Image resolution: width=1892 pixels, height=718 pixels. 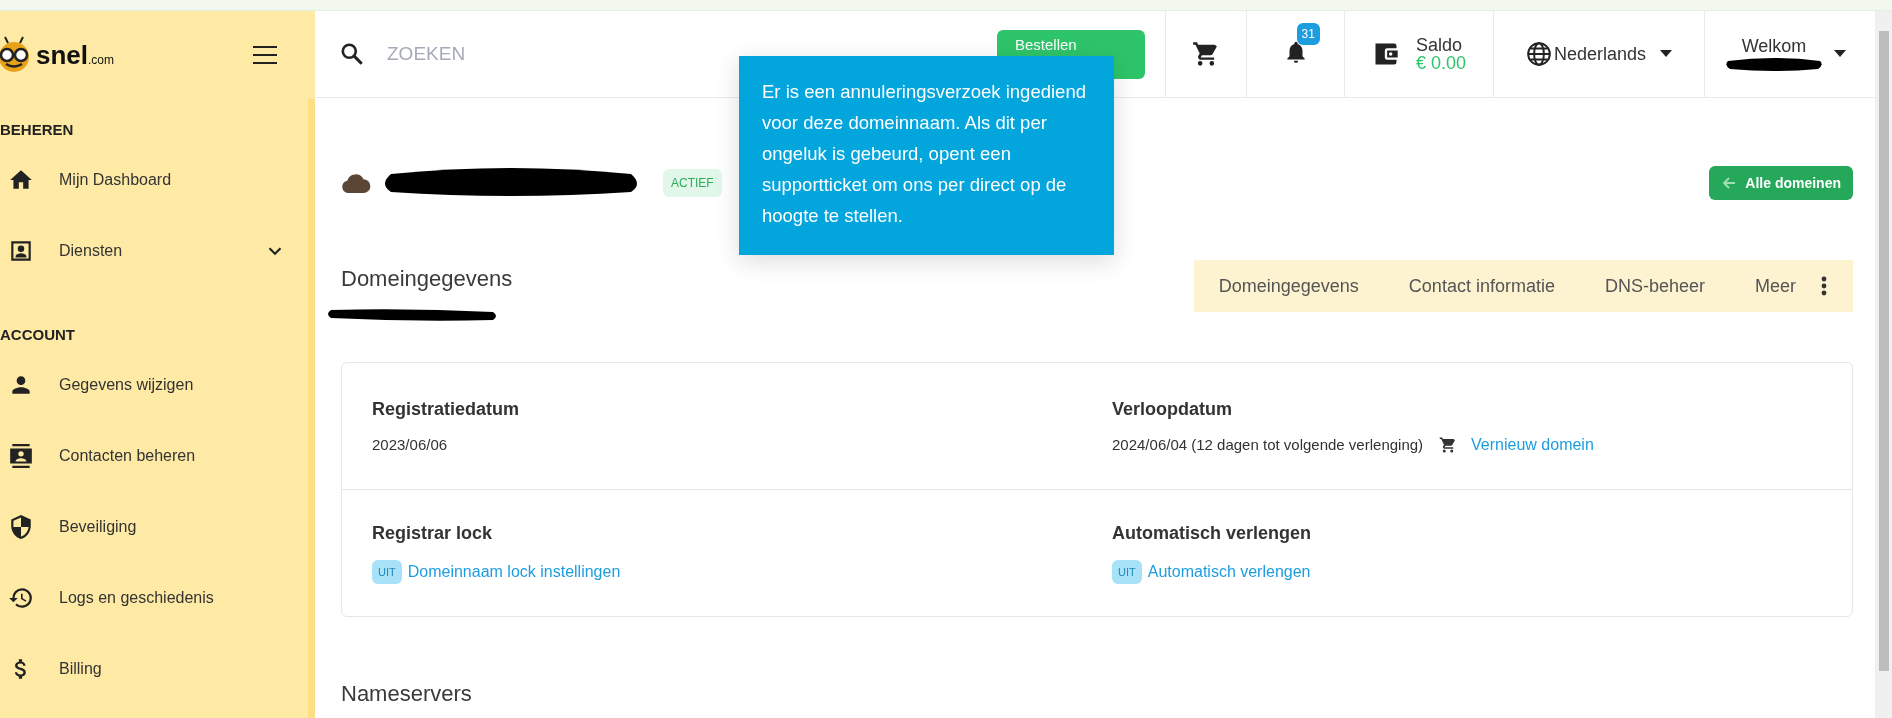 What do you see at coordinates (1729, 183) in the screenshot?
I see `arrow-left-icon` at bounding box center [1729, 183].